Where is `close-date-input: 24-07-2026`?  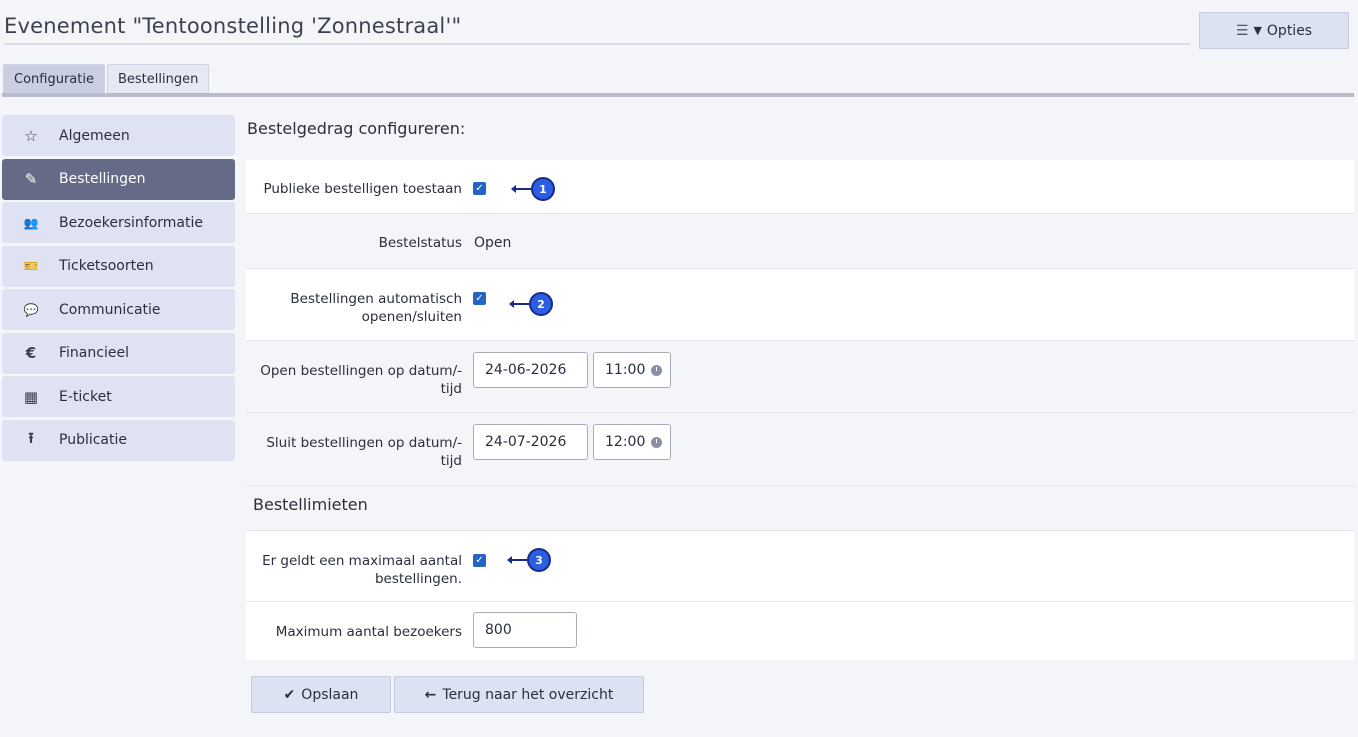 close-date-input: 24-07-2026 is located at coordinates (530, 442).